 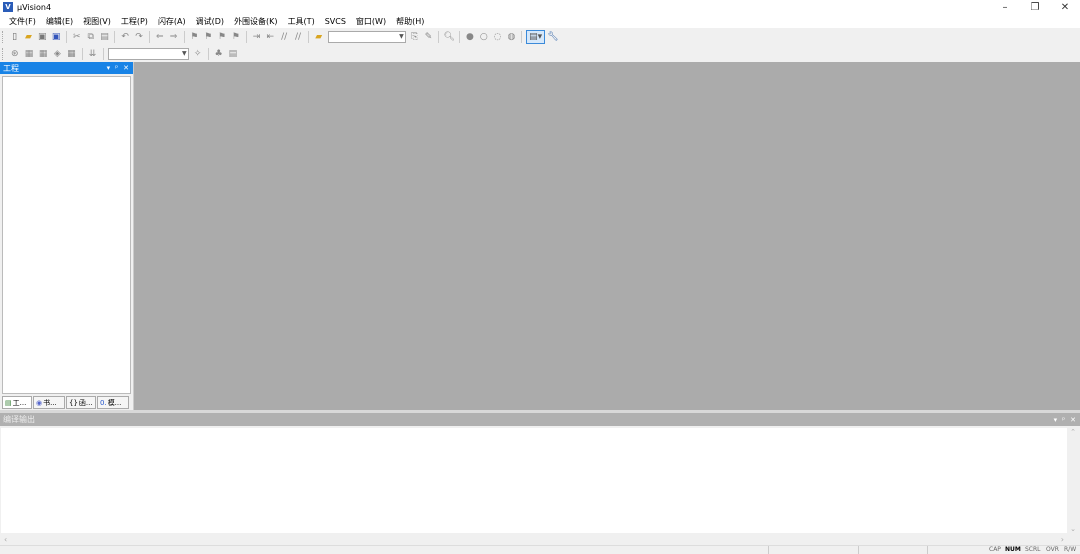 What do you see at coordinates (470, 37) in the screenshot?
I see `breakpoint-insert-icon: ●` at bounding box center [470, 37].